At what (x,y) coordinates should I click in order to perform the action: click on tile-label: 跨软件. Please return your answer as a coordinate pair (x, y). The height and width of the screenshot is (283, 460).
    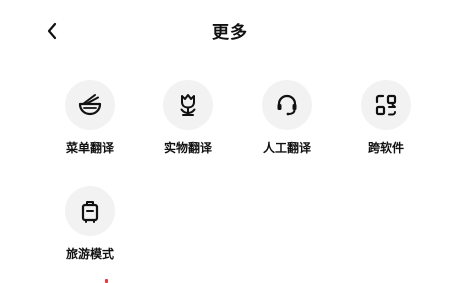
    Looking at the image, I should click on (385, 148).